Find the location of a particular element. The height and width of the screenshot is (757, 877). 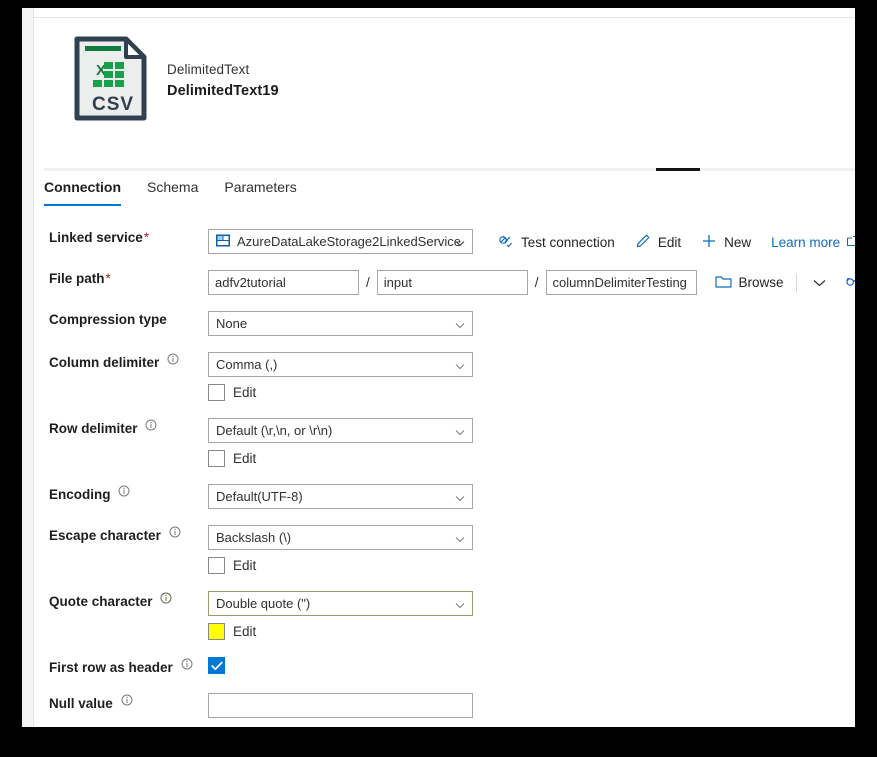

plug-icon is located at coordinates (509, 242).